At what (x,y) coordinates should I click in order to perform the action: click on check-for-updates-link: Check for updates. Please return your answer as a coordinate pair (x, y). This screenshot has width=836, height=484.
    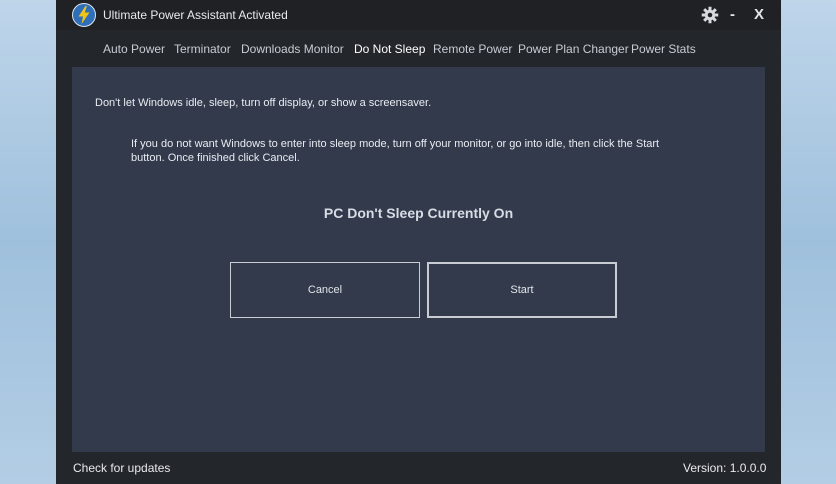
    Looking at the image, I should click on (121, 468).